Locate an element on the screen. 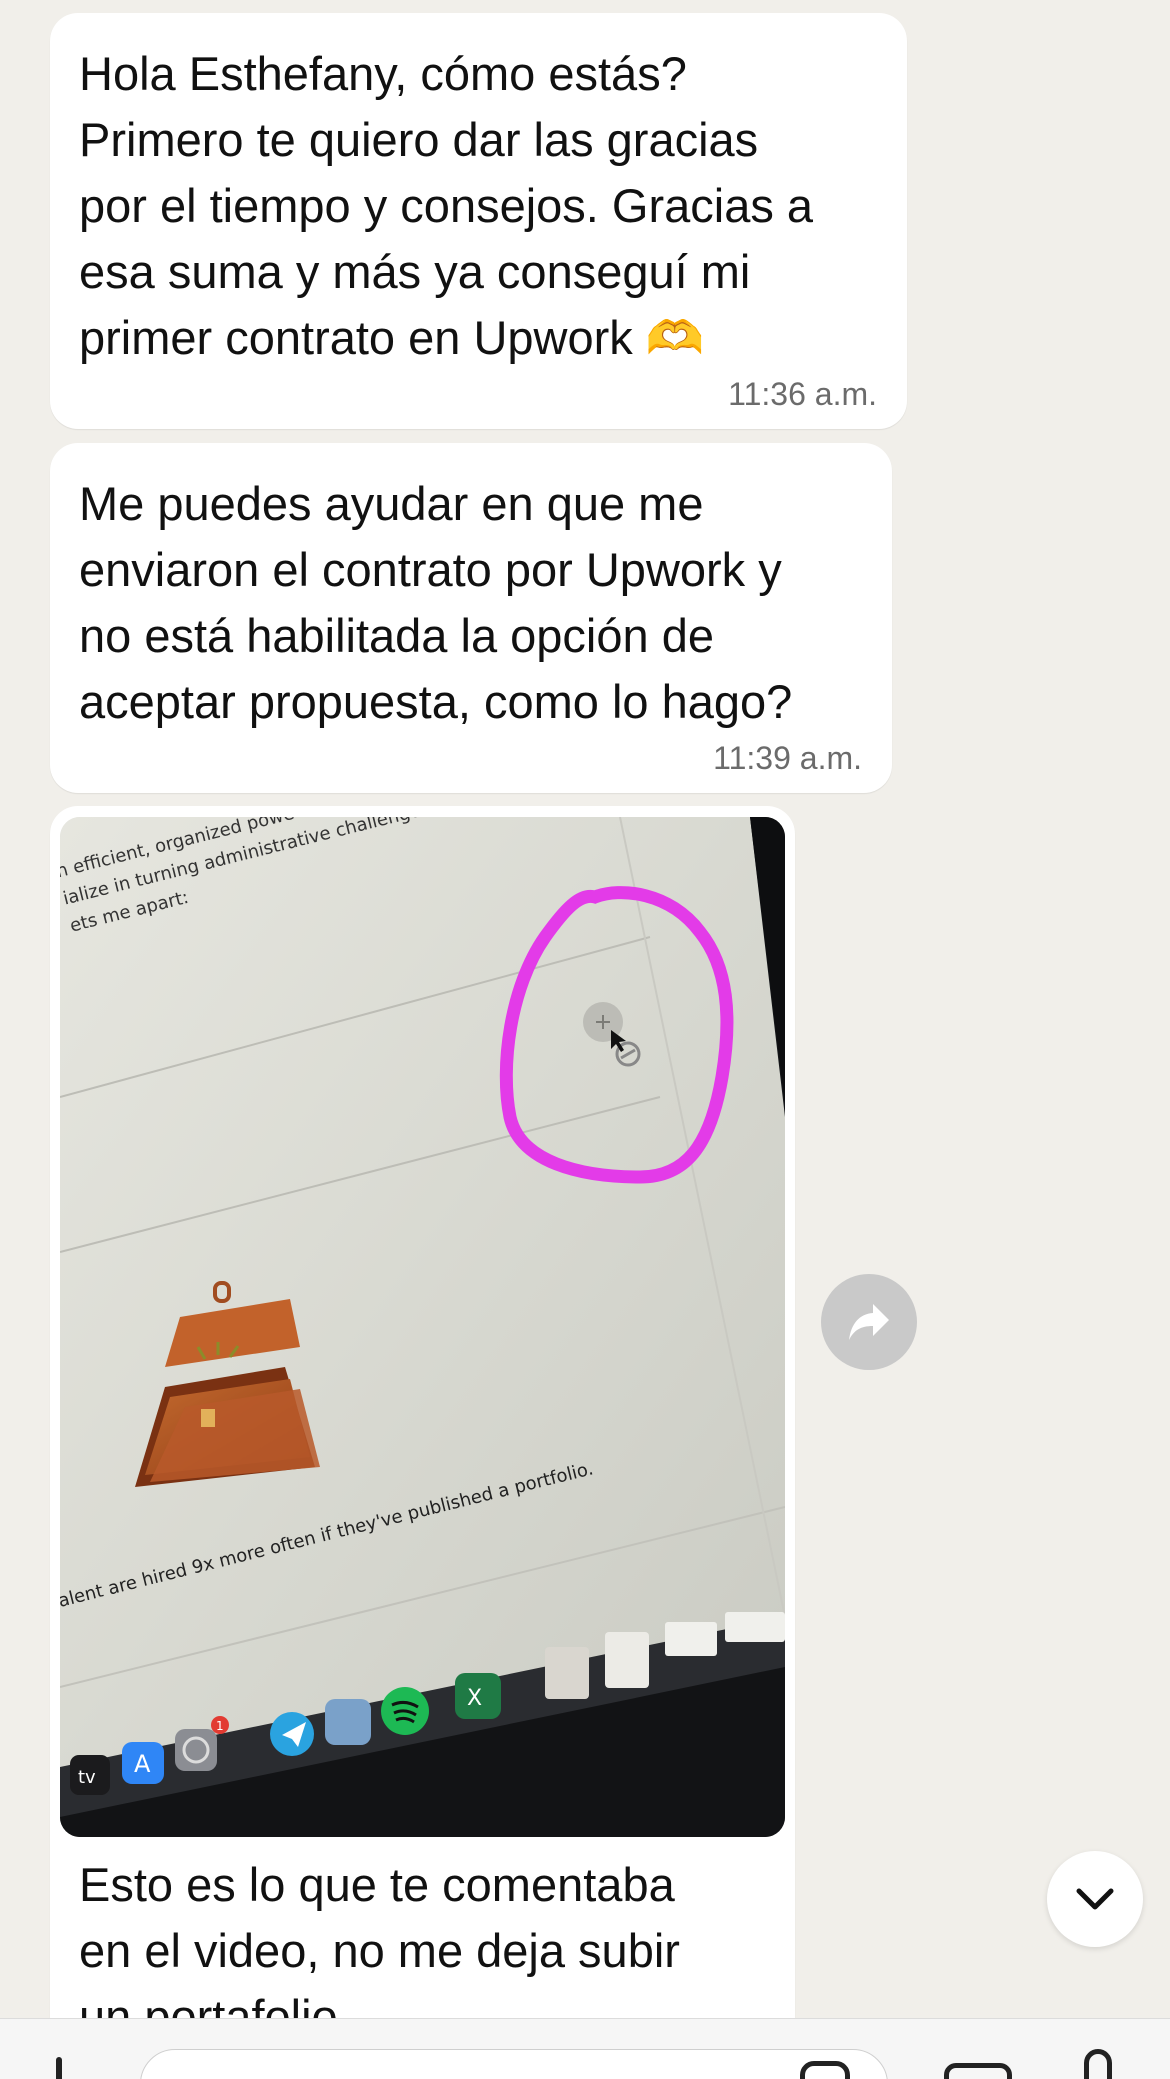 This screenshot has width=1170, height=2079. chevron-down-icon is located at coordinates (1095, 1899).